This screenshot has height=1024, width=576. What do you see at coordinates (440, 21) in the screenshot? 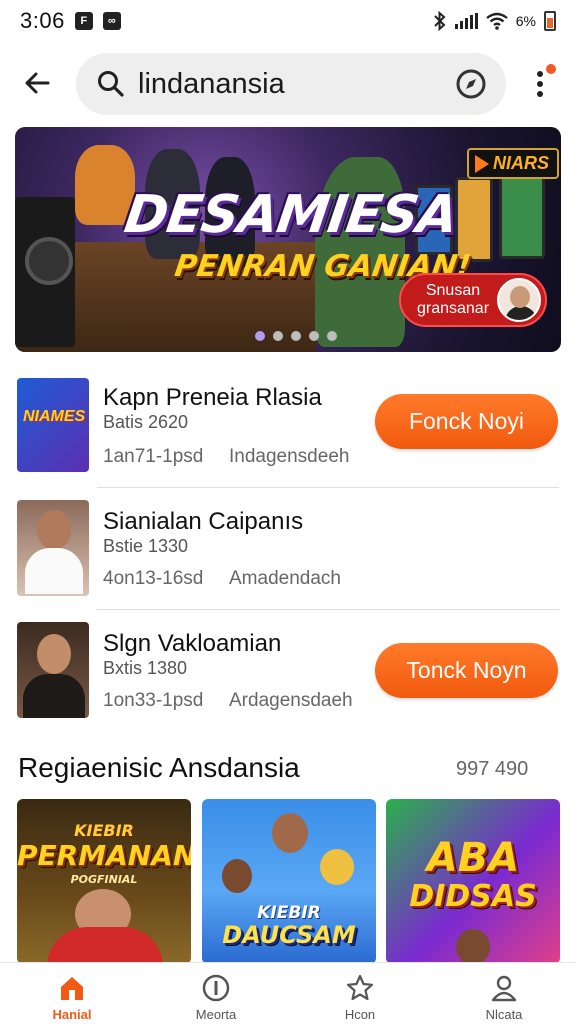
I see `bluetooth-icon` at bounding box center [440, 21].